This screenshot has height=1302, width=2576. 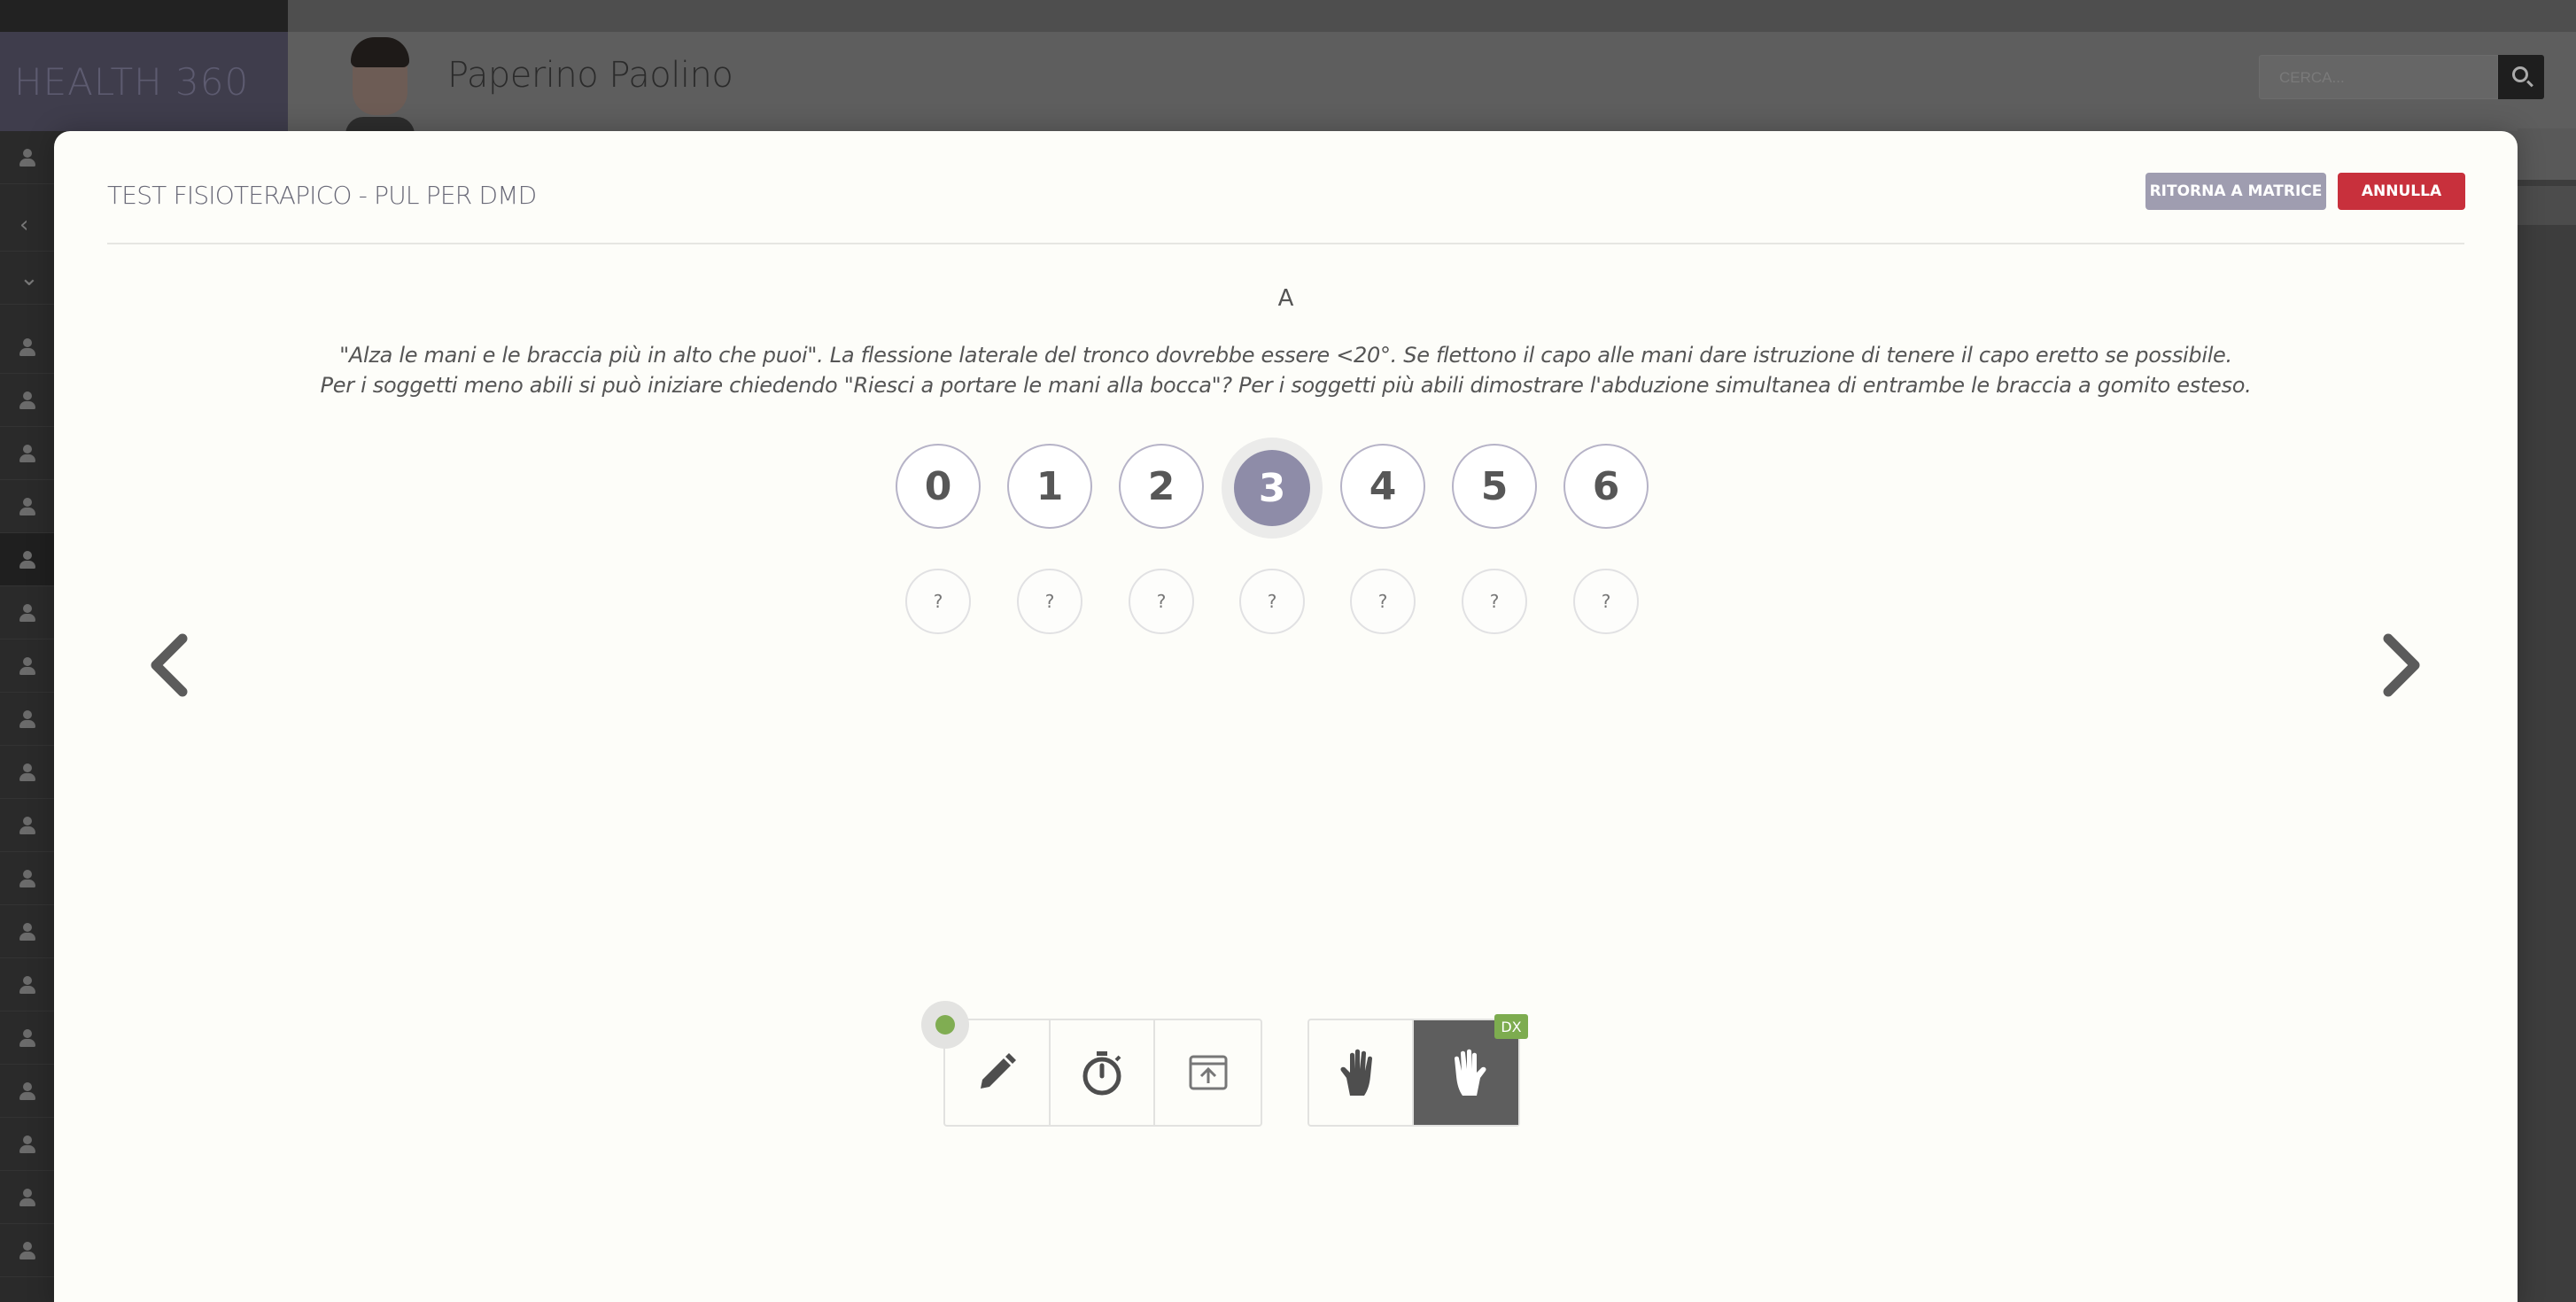 I want to click on side-badge: DX, so click(x=1511, y=1026).